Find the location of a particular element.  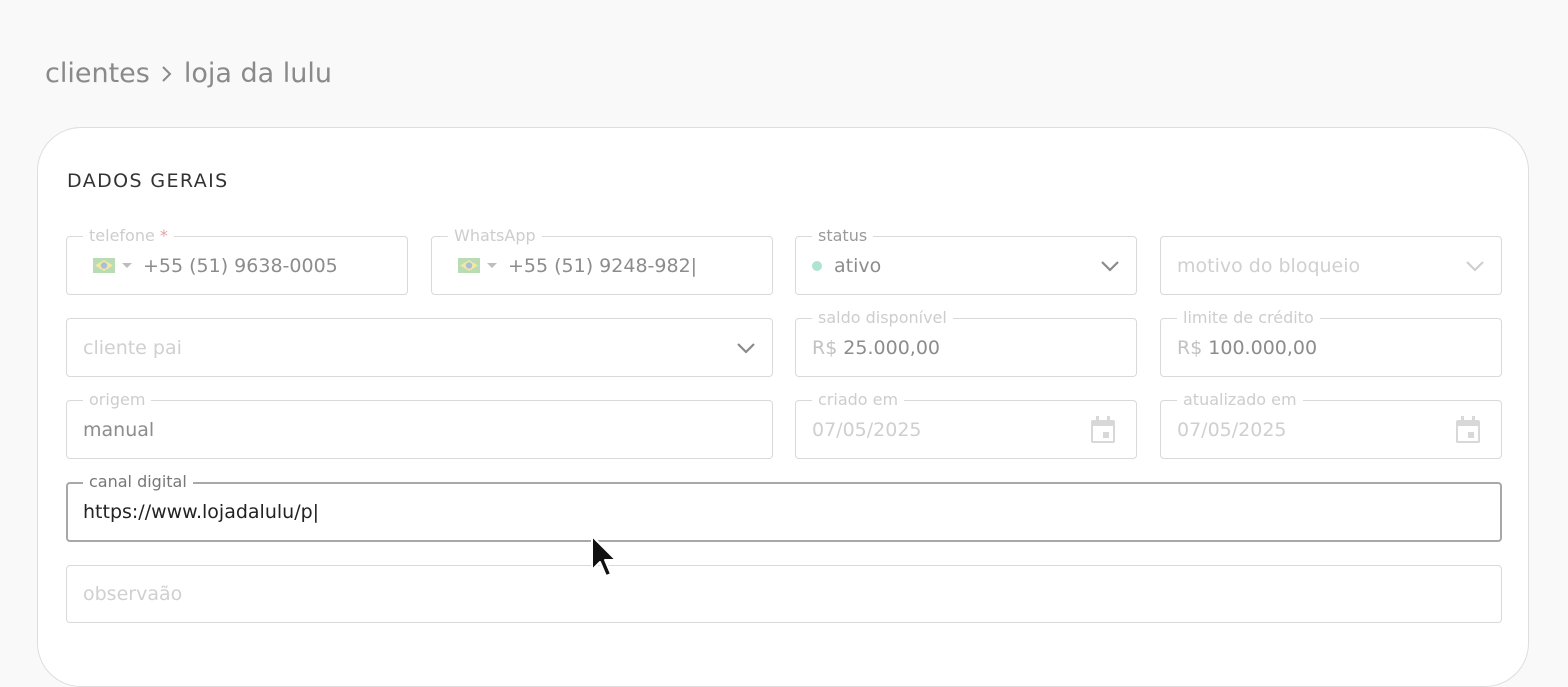

origem-value: manual is located at coordinates (119, 429).